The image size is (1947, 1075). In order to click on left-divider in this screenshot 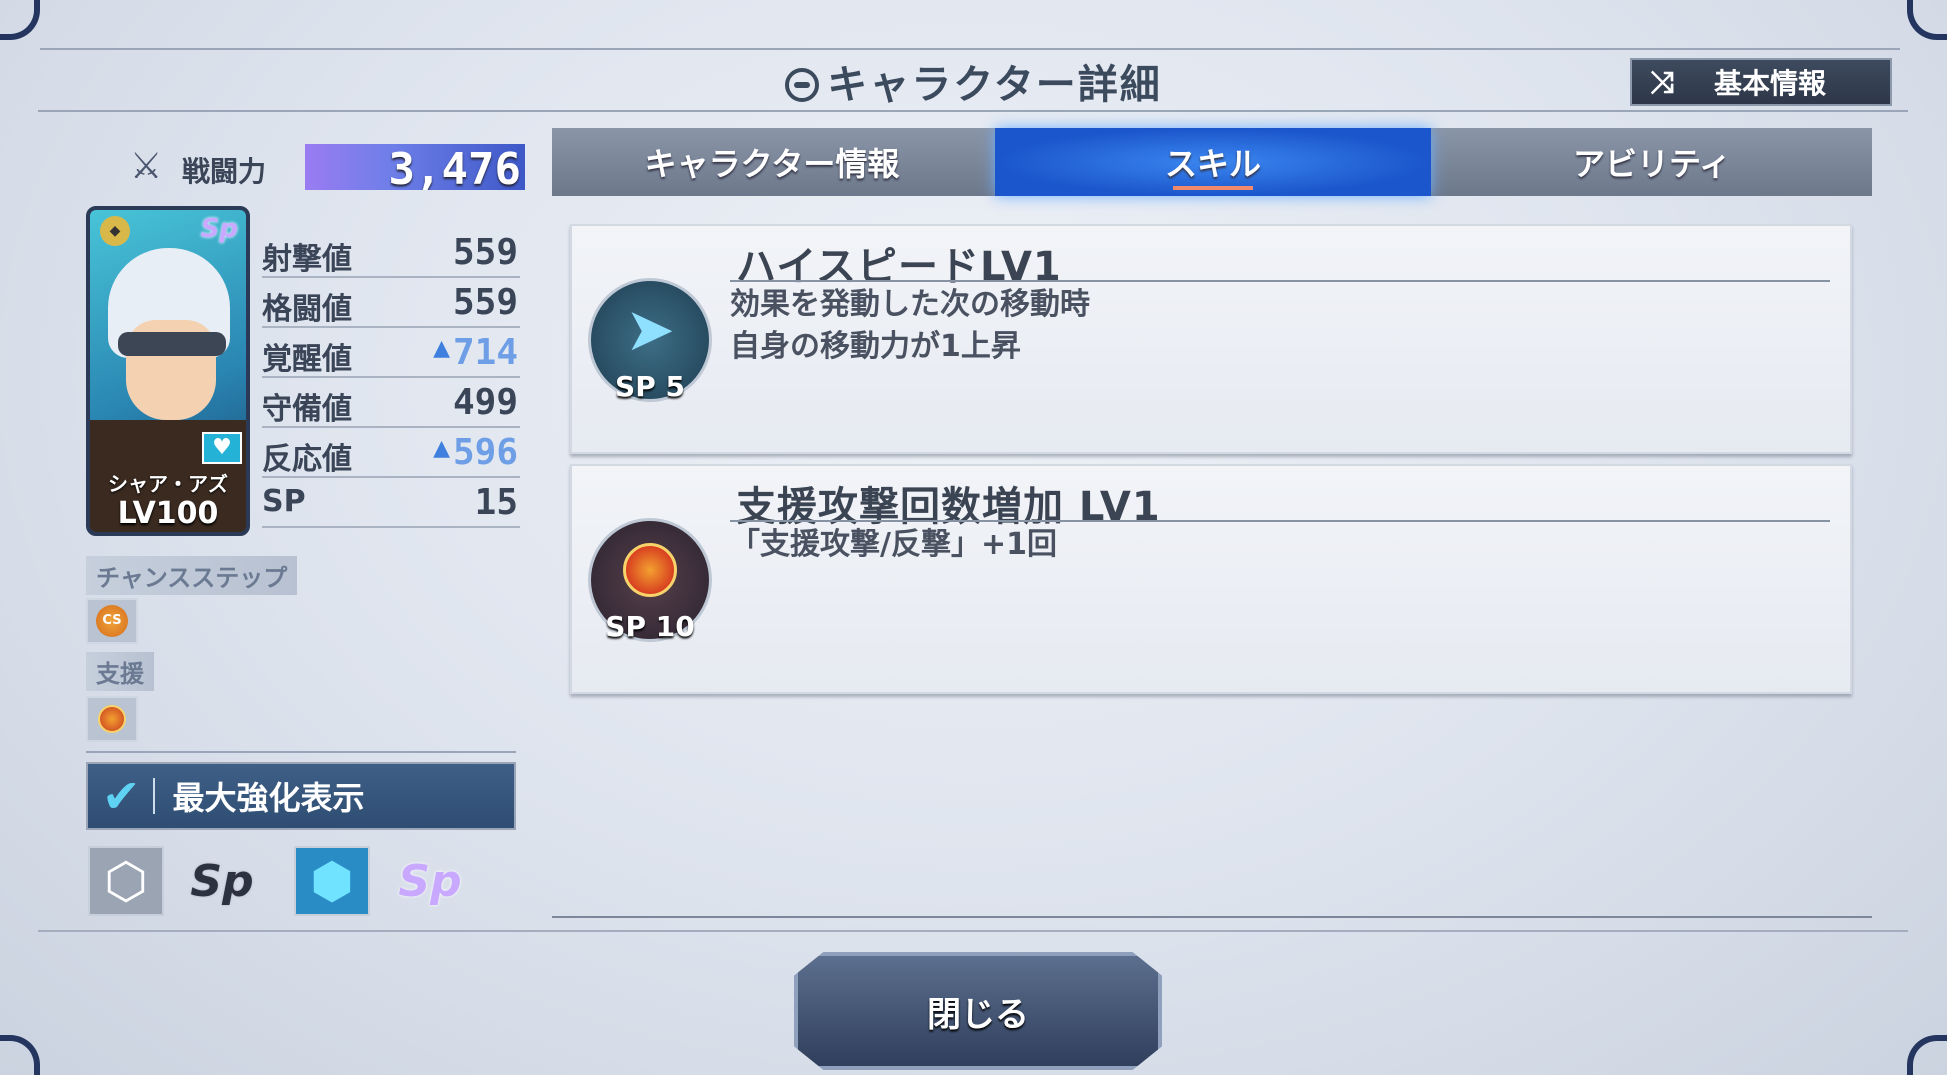, I will do `click(301, 752)`.